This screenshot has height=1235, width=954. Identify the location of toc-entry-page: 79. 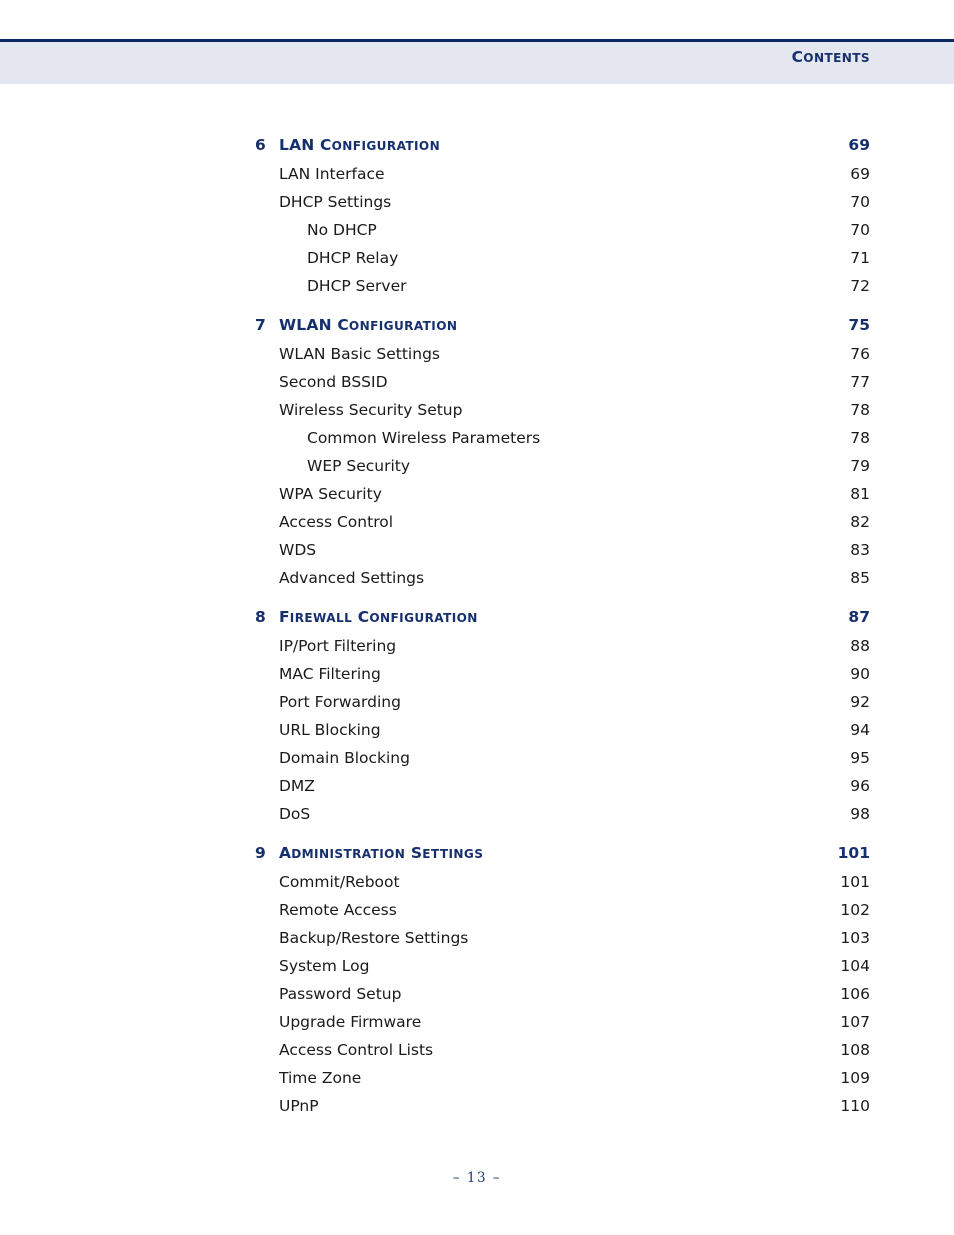
(860, 466).